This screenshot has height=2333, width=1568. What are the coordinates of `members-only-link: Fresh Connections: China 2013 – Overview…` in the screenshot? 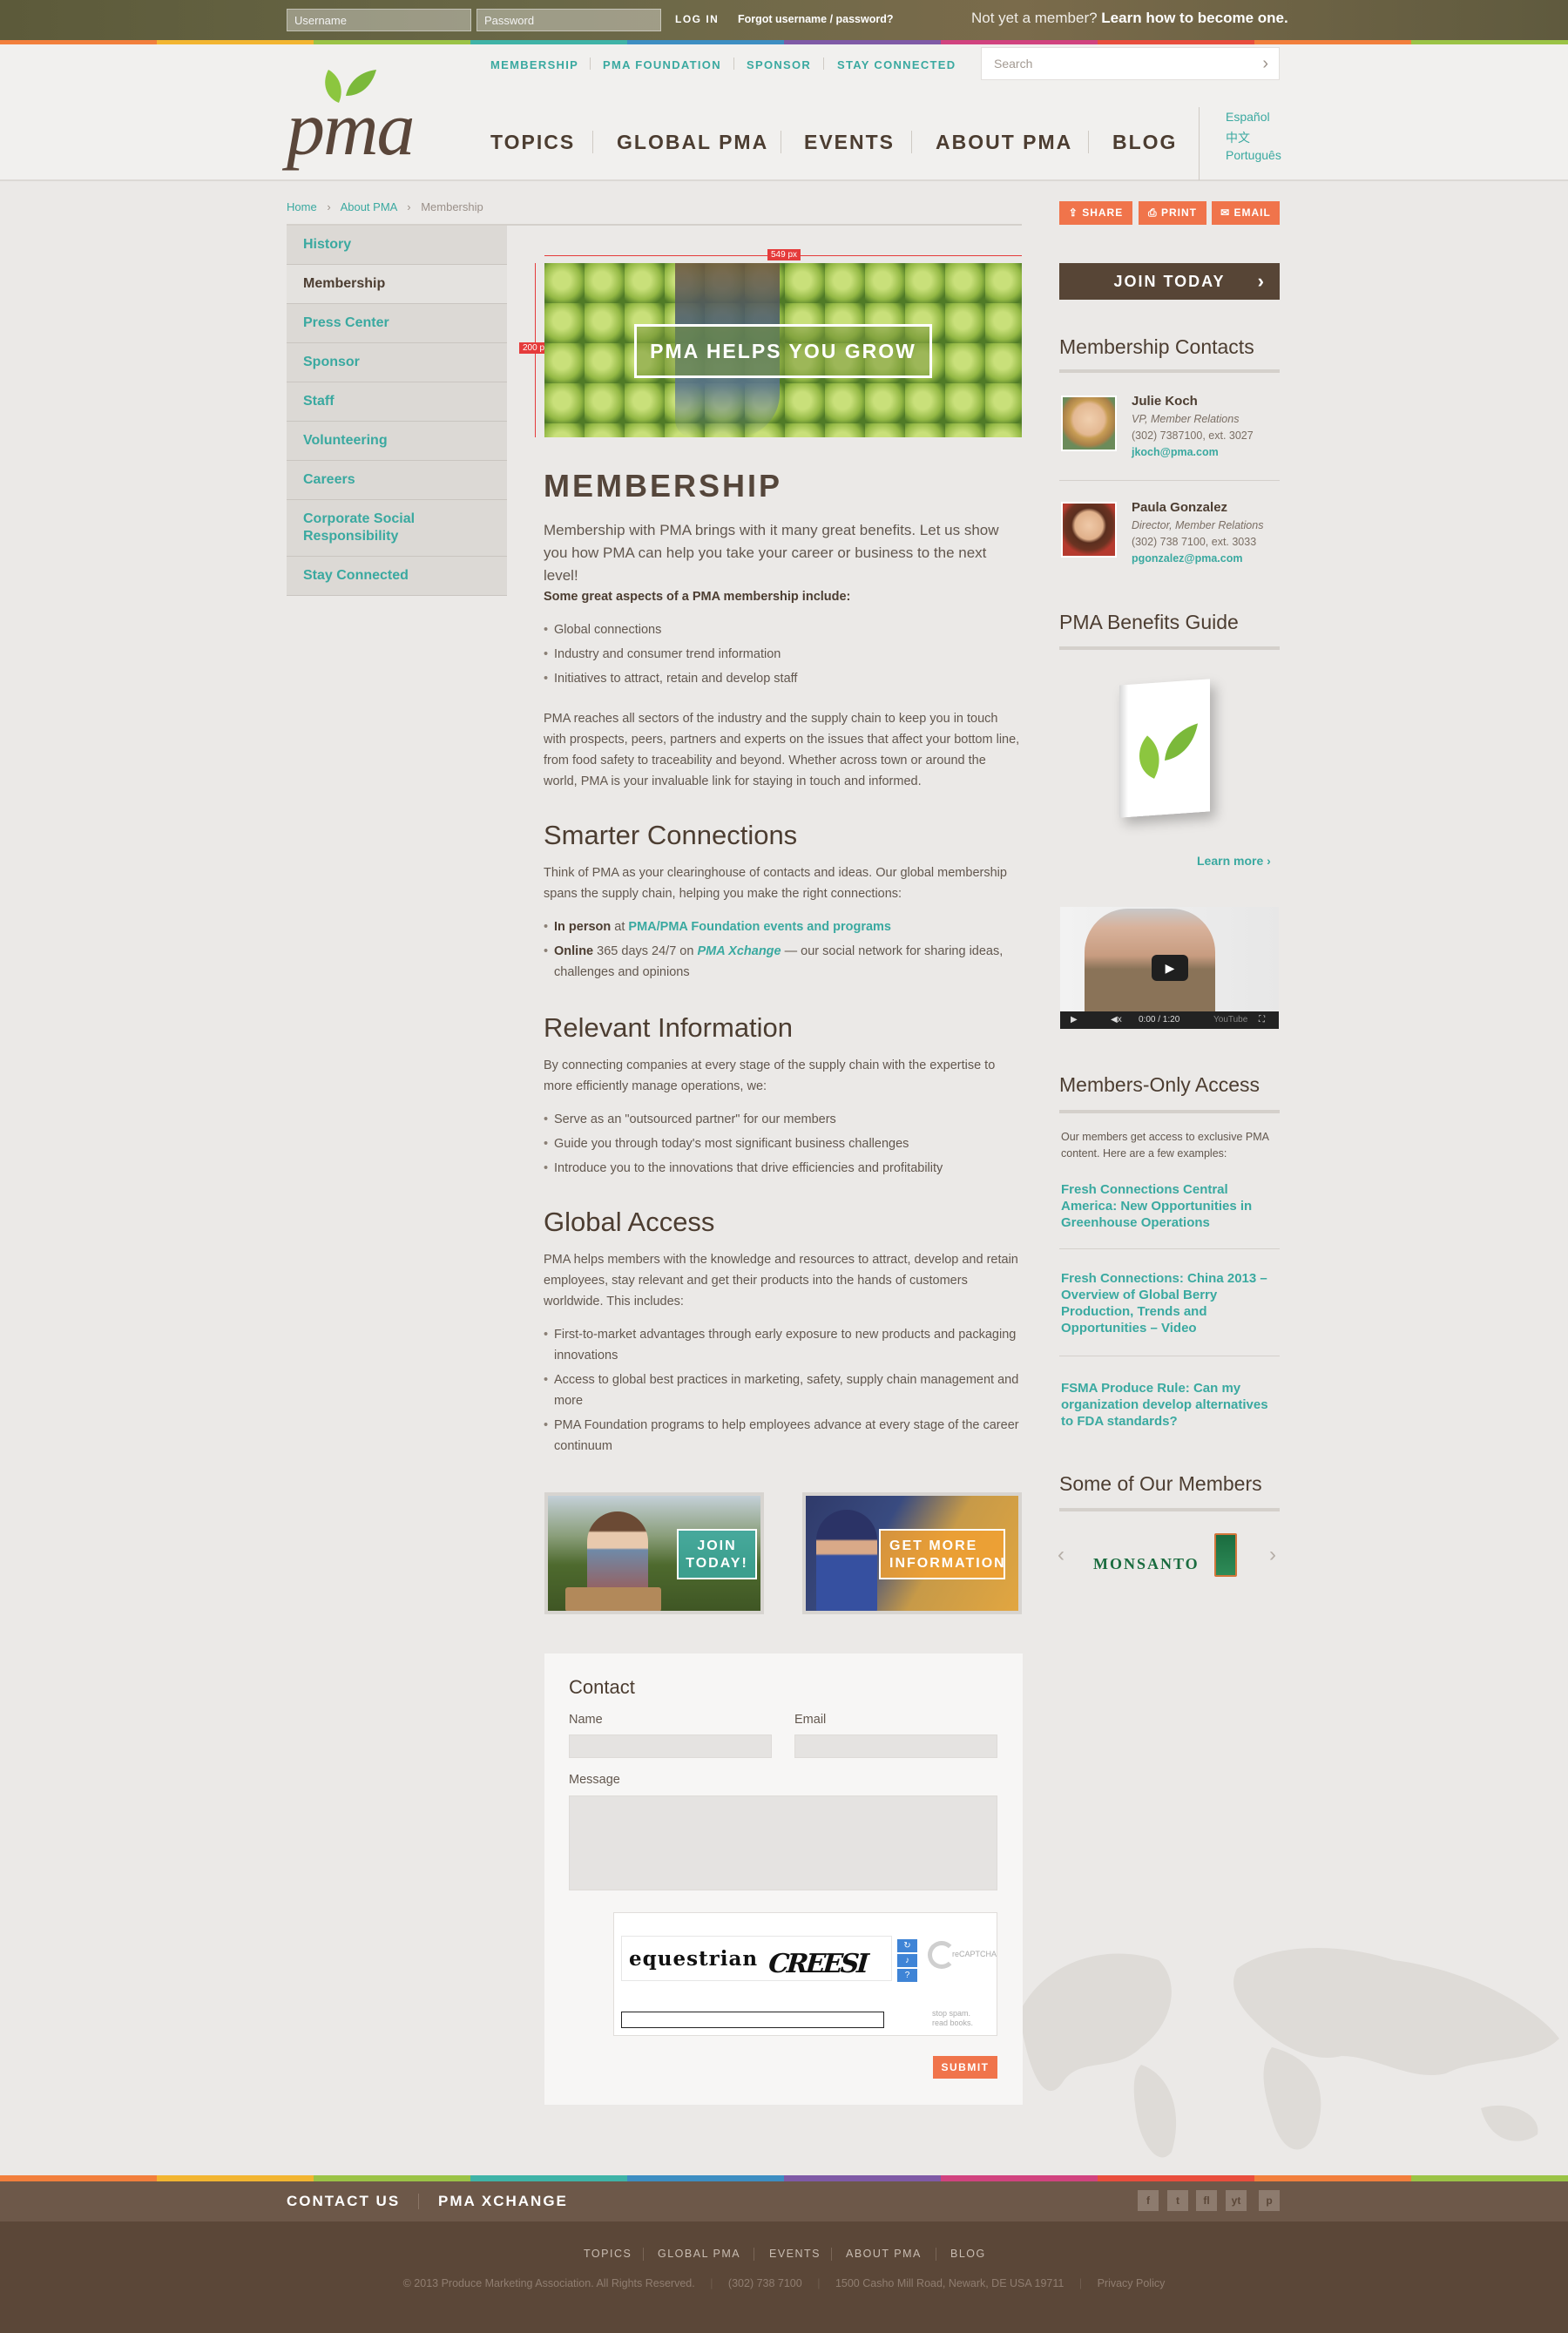 It's located at (1170, 1303).